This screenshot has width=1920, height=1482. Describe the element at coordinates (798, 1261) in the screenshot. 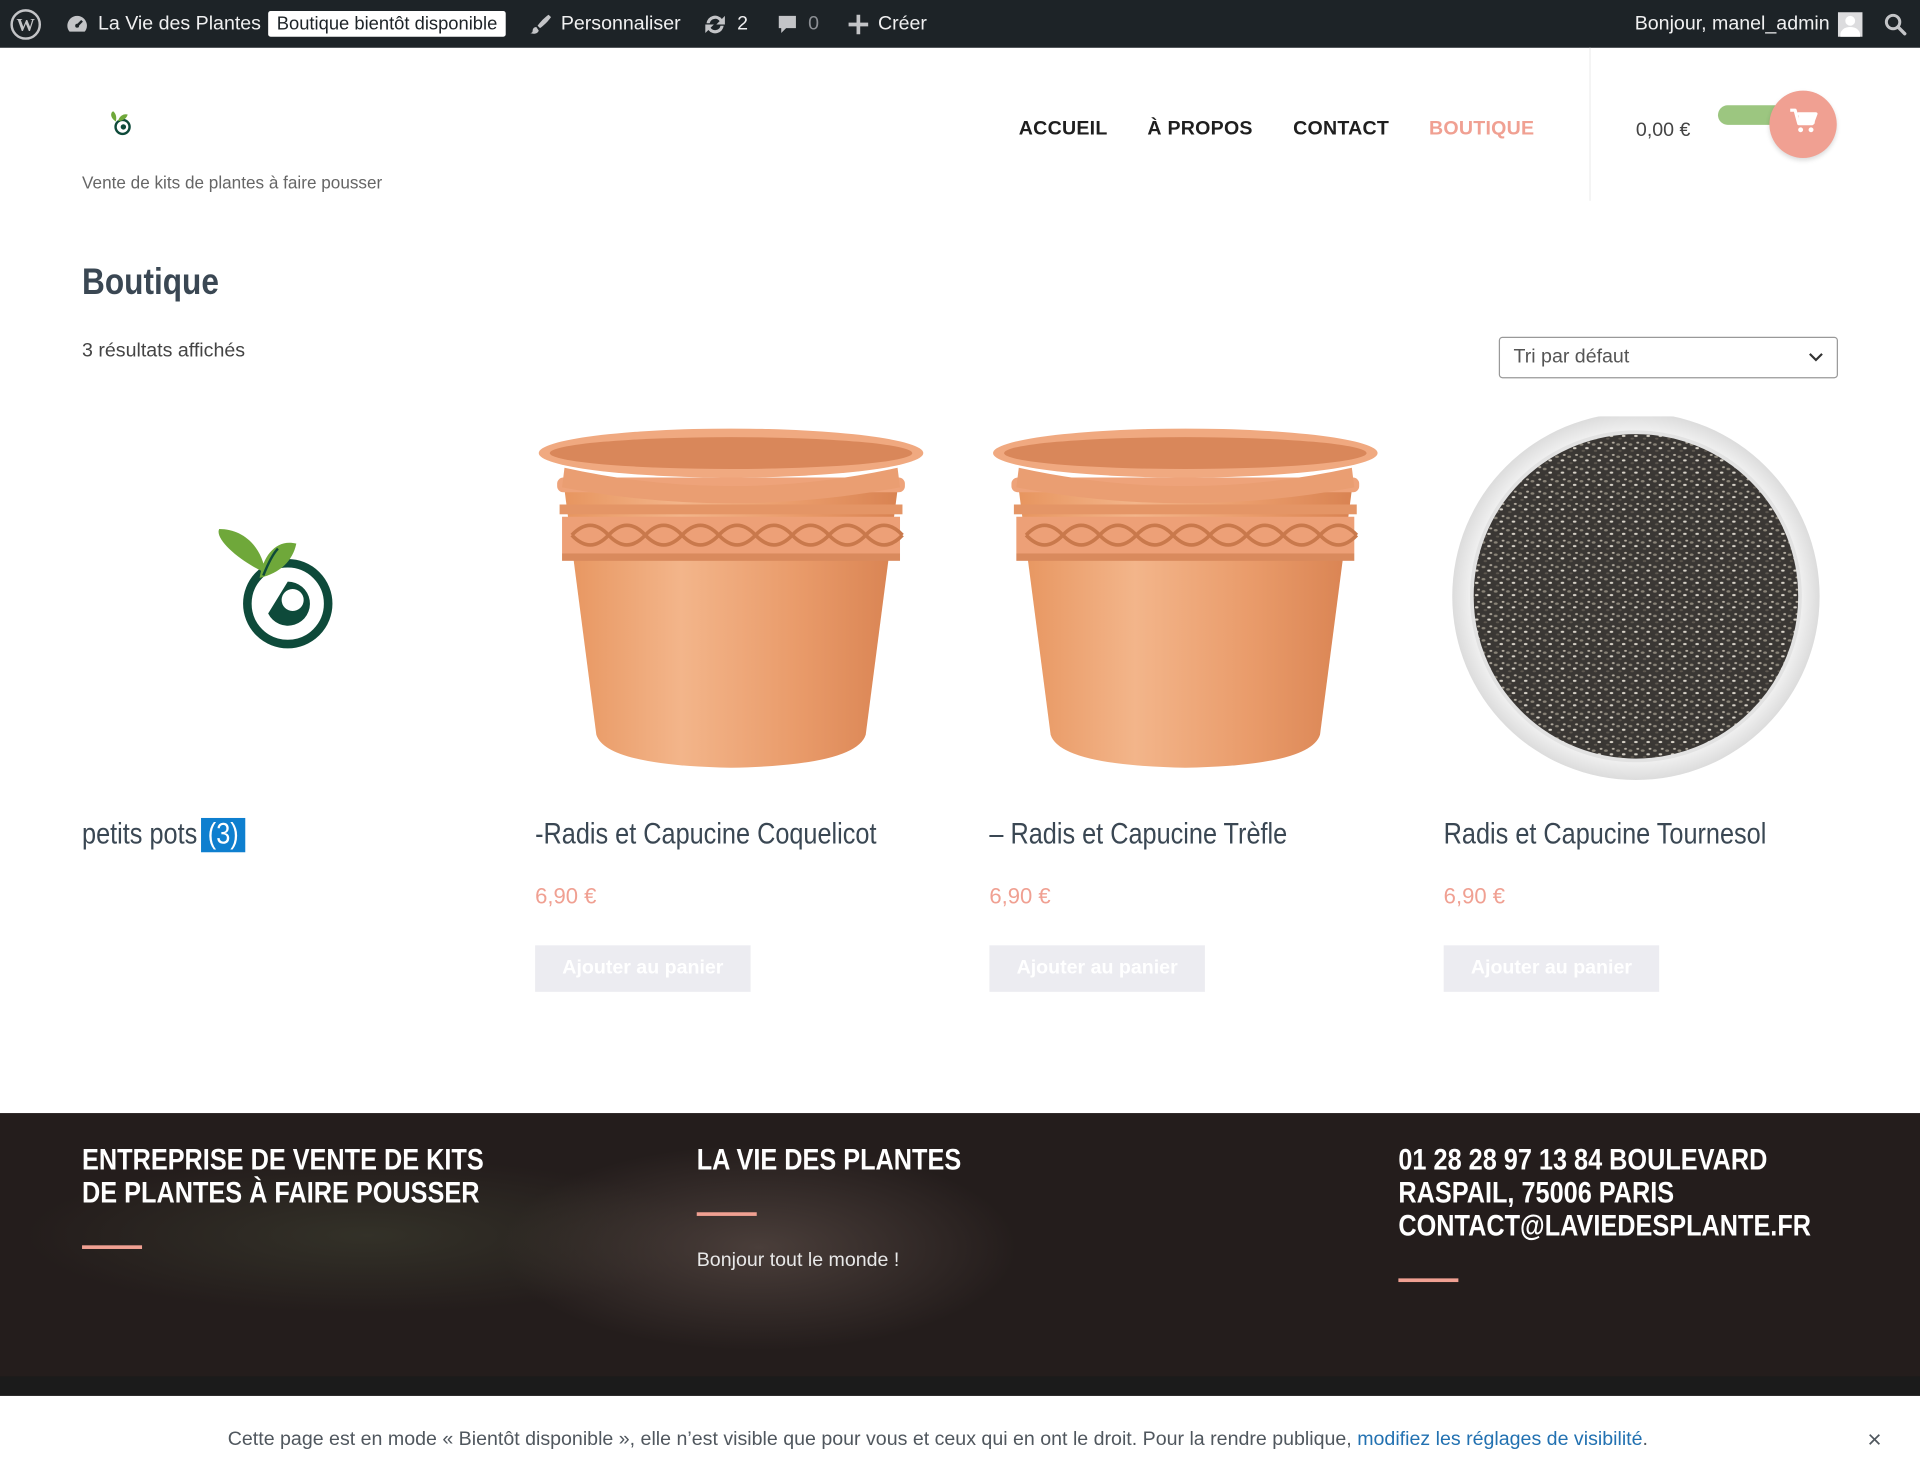

I see `footer-post-link: Bonjour tout le monde !` at that location.